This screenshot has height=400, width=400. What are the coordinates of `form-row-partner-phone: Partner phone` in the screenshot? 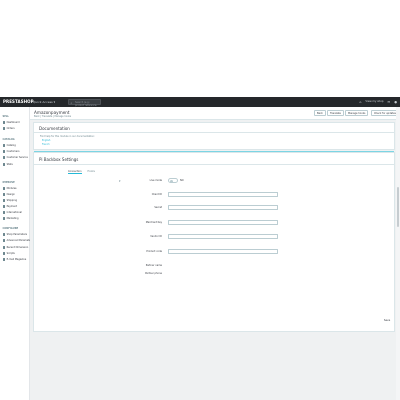 It's located at (255, 276).